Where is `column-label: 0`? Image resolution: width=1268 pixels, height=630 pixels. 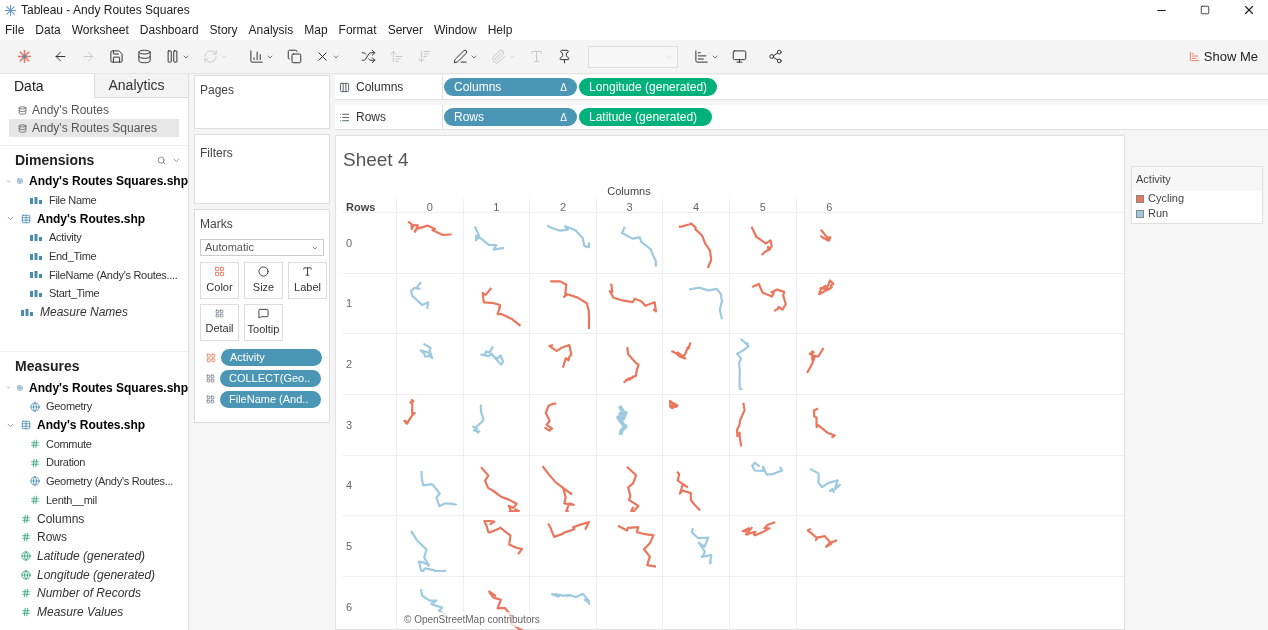 column-label: 0 is located at coordinates (429, 205).